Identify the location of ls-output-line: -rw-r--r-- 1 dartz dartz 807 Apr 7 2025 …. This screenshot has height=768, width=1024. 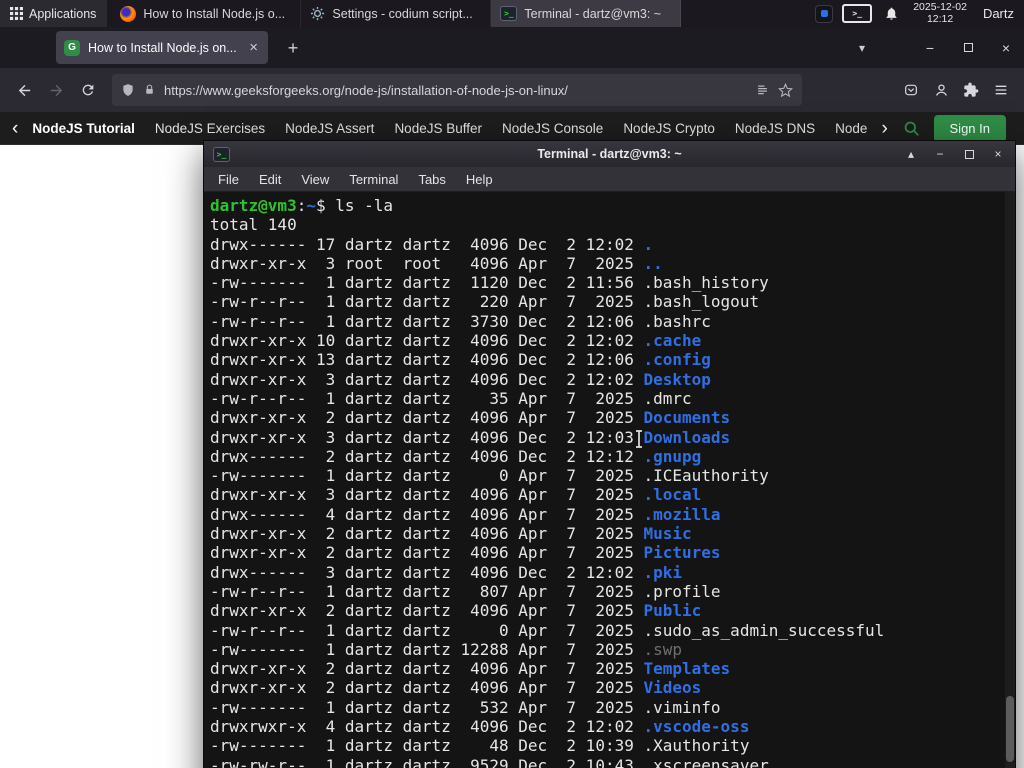
(465, 591).